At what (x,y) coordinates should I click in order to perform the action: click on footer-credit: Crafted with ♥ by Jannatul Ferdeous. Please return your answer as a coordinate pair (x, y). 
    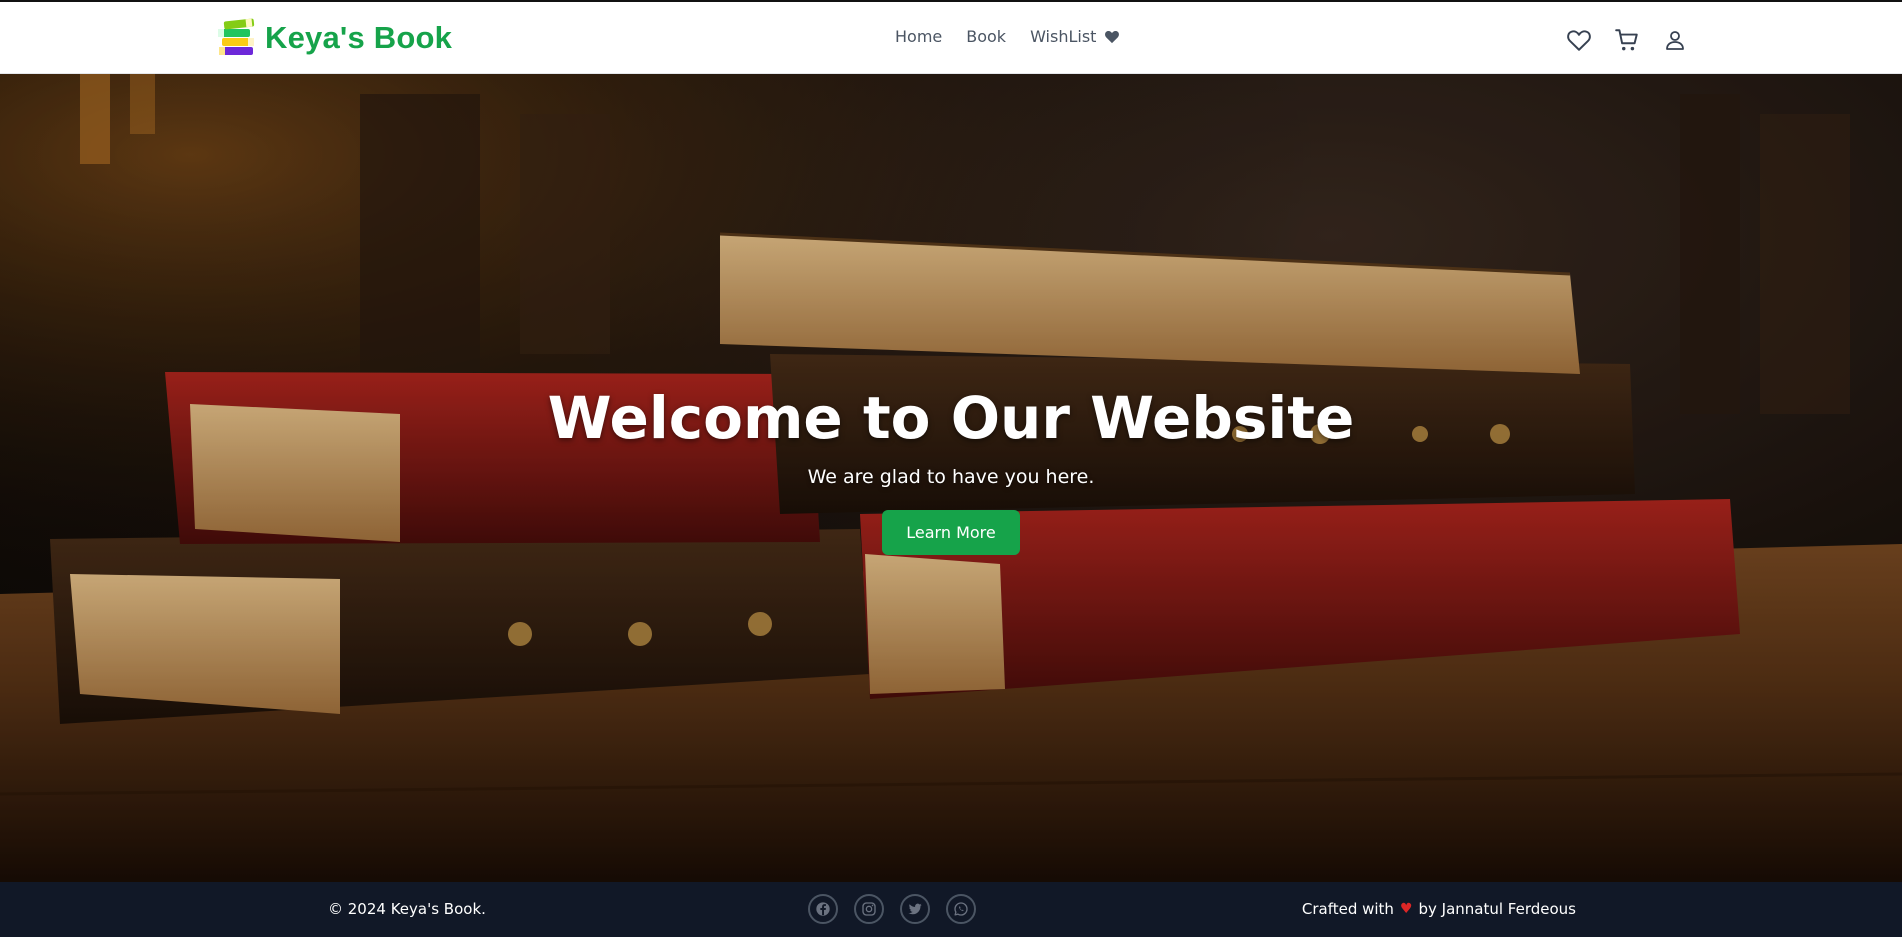
    Looking at the image, I should click on (1439, 909).